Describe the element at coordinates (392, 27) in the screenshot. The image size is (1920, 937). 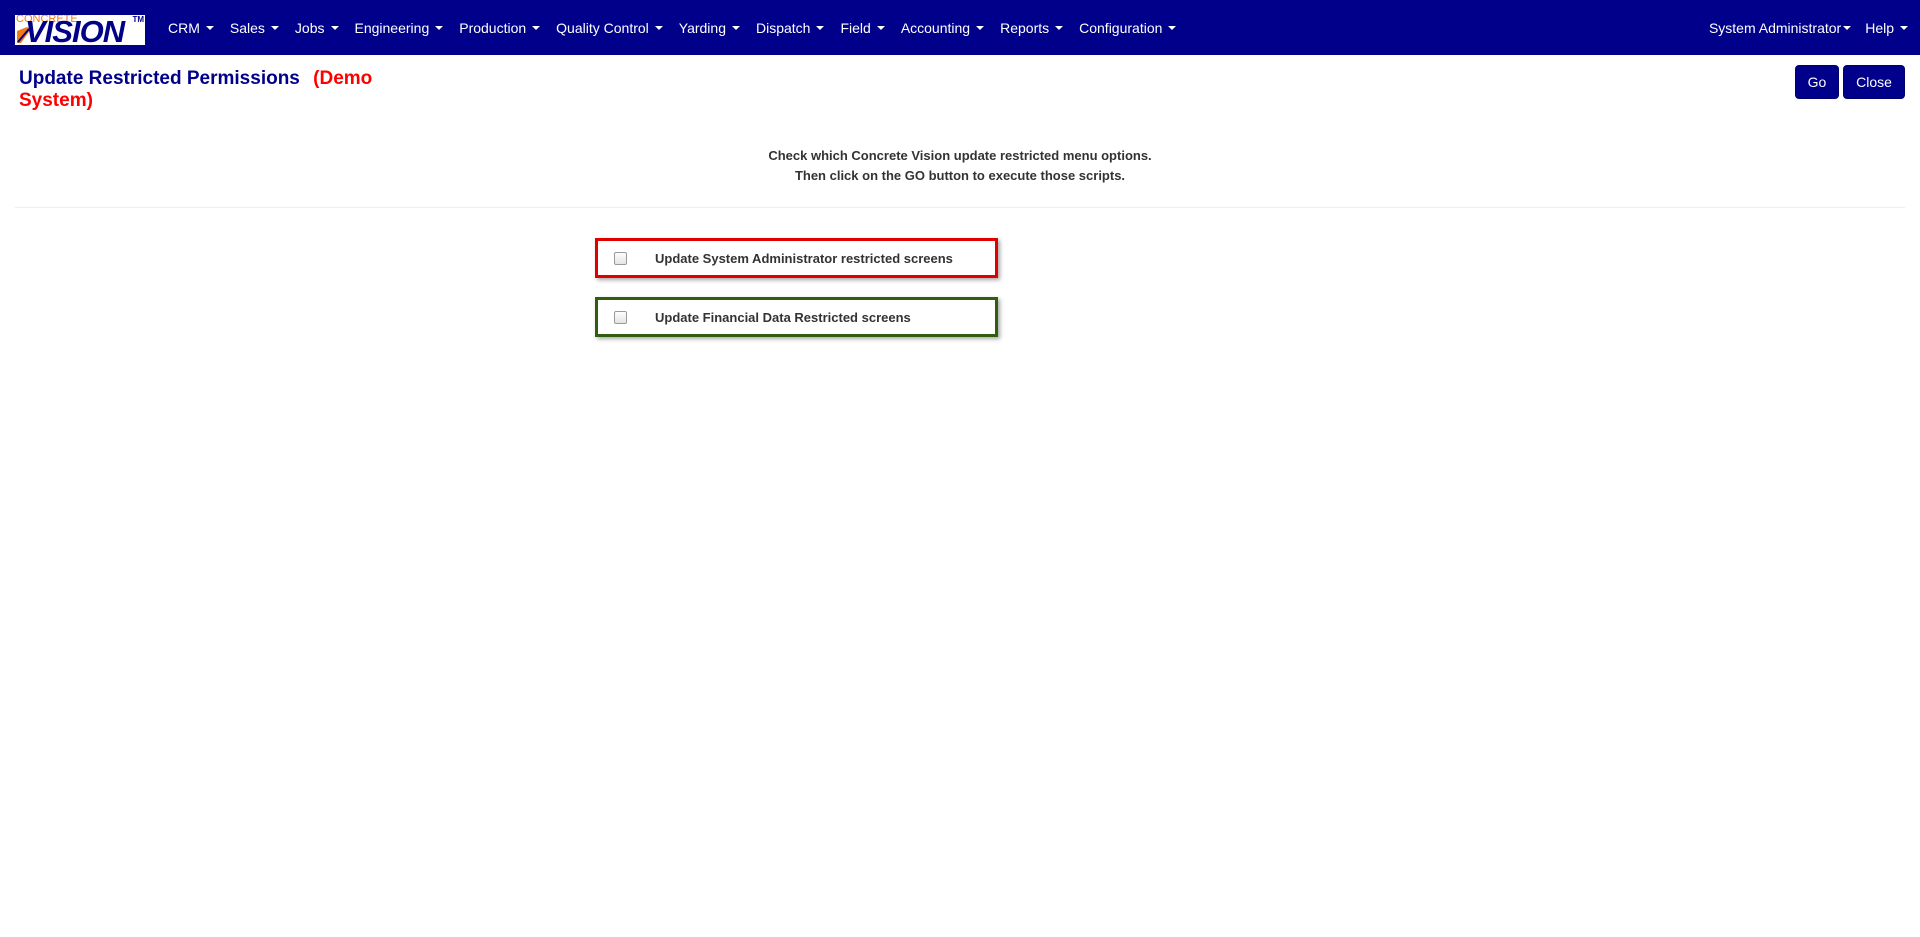
I see `menu-label: Engineering` at that location.